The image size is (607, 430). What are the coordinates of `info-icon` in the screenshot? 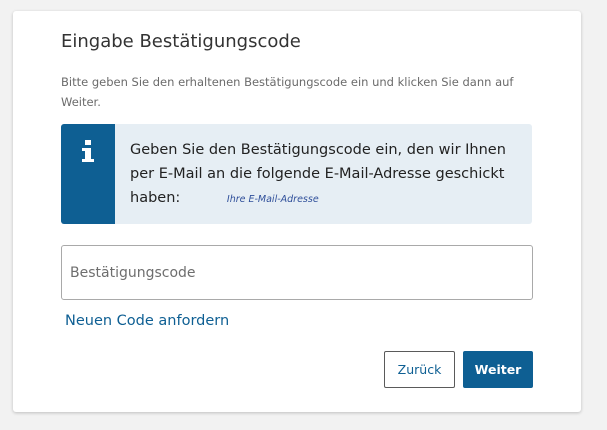 It's located at (88, 151).